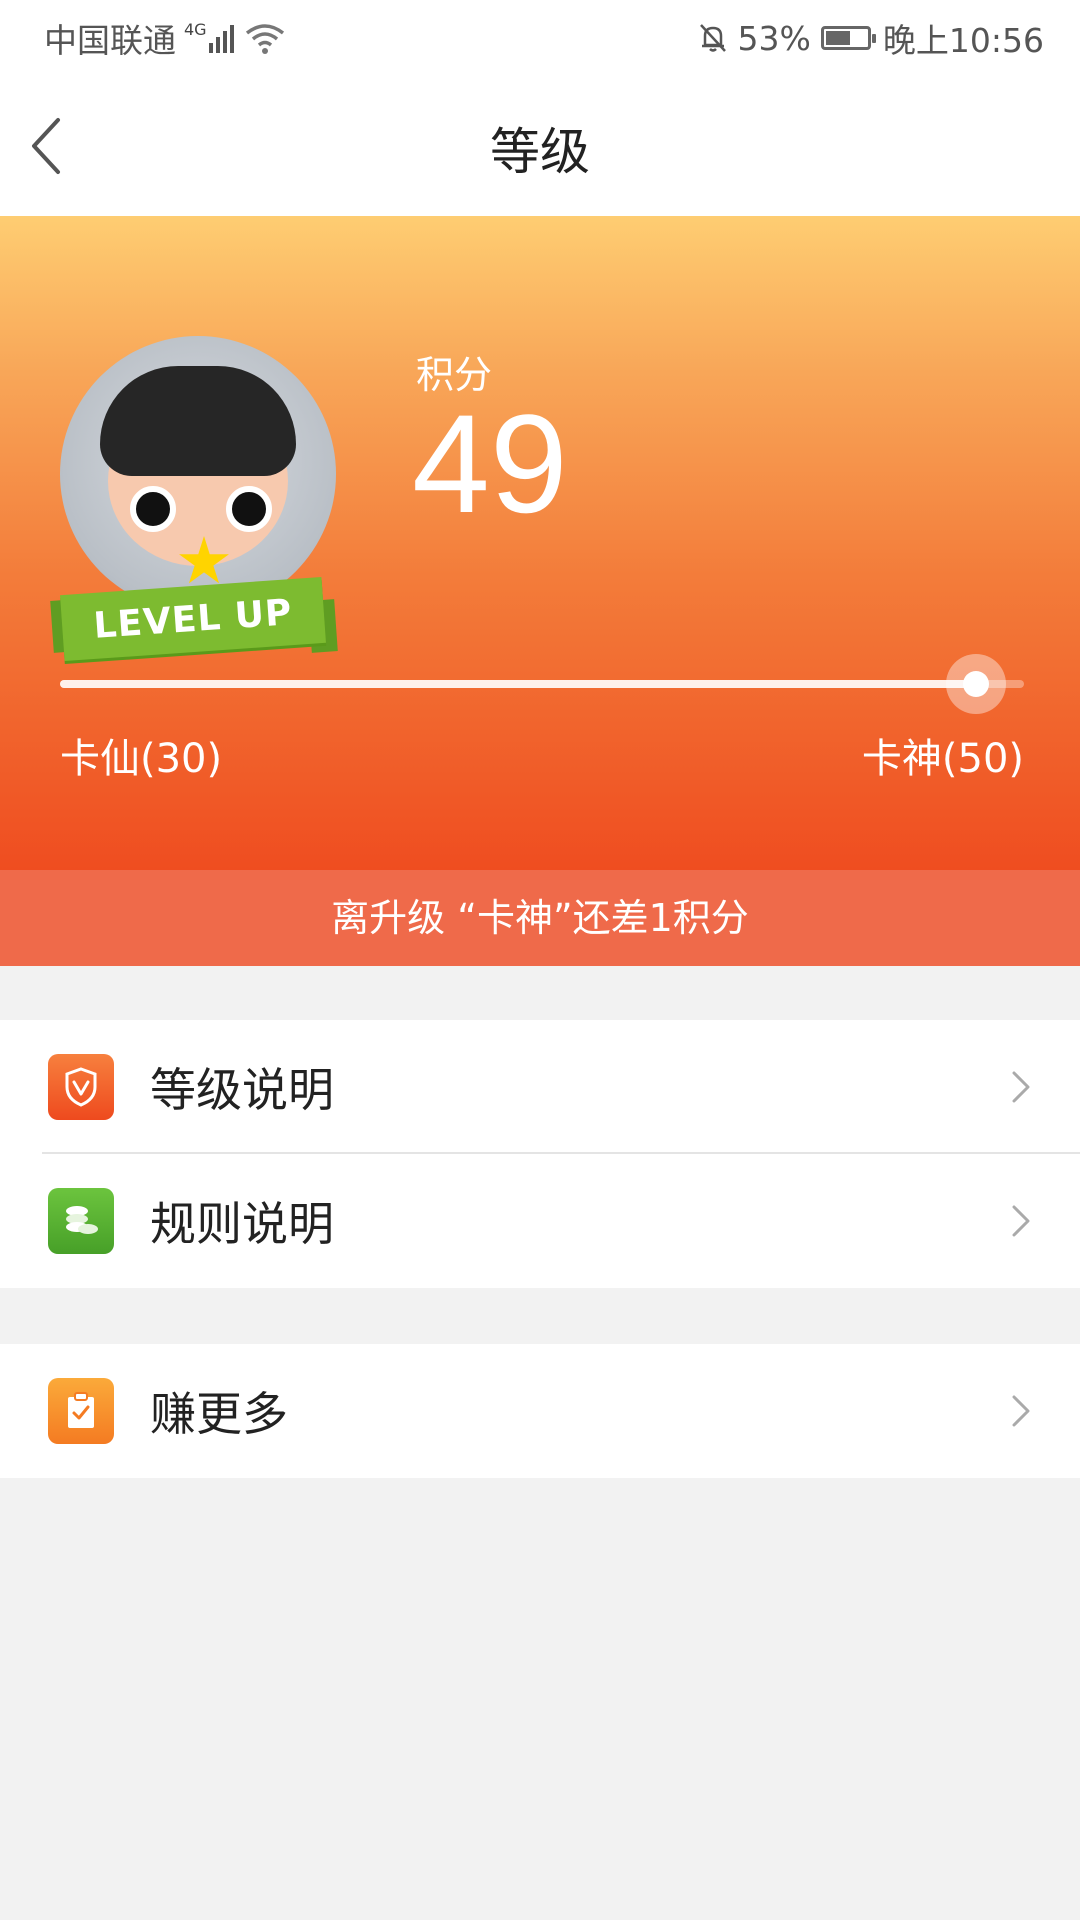  Describe the element at coordinates (81, 1411) in the screenshot. I see `clipboard-icon` at that location.